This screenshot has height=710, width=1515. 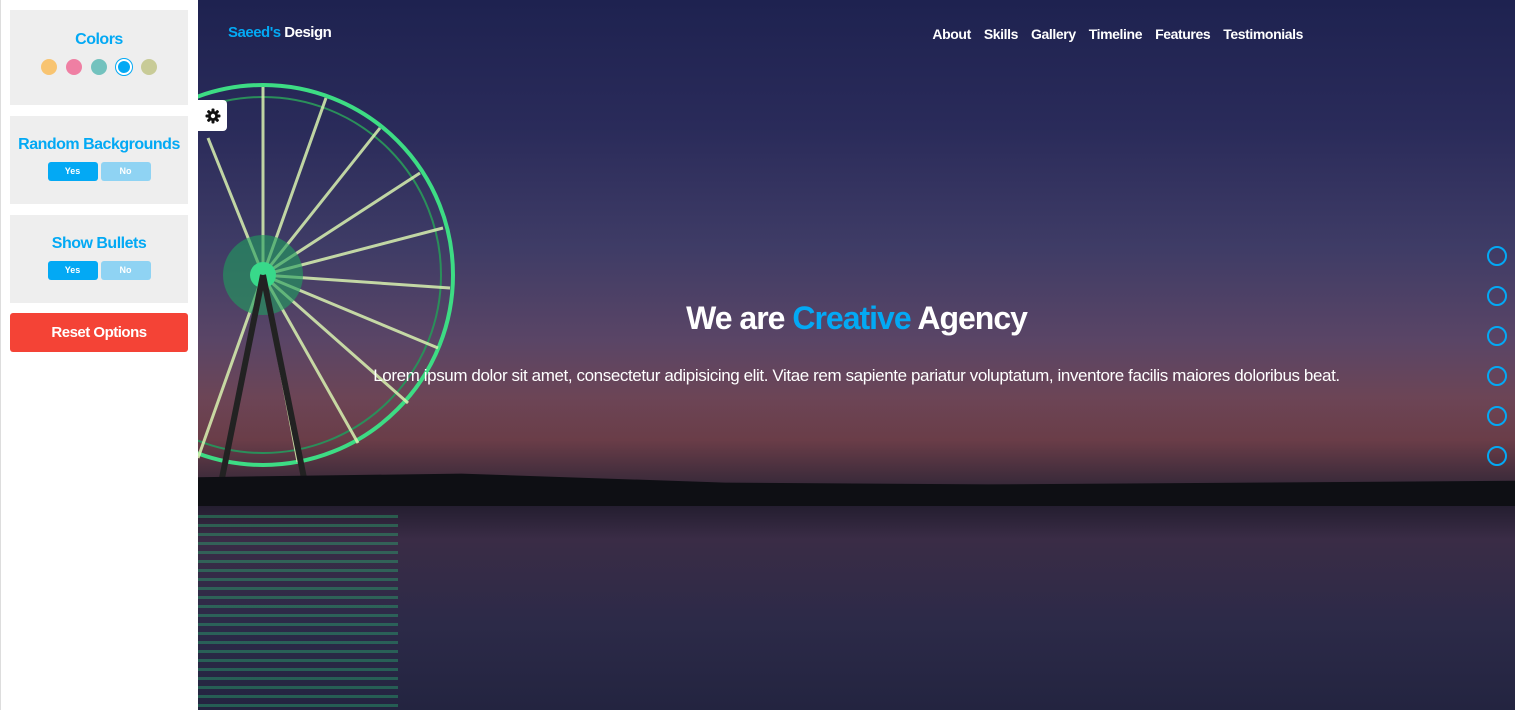 What do you see at coordinates (1001, 34) in the screenshot?
I see `nav-link-skills: Skills` at bounding box center [1001, 34].